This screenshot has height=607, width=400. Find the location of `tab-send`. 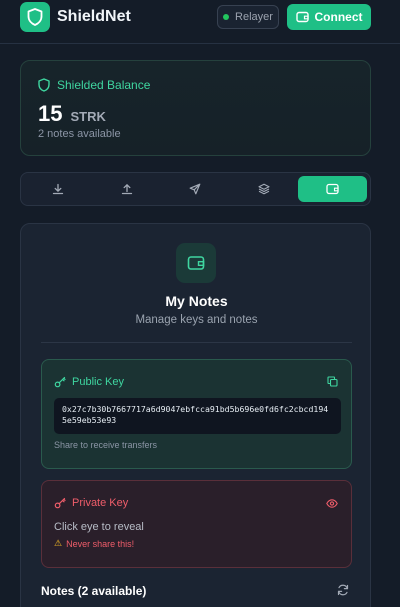

tab-send is located at coordinates (195, 189).